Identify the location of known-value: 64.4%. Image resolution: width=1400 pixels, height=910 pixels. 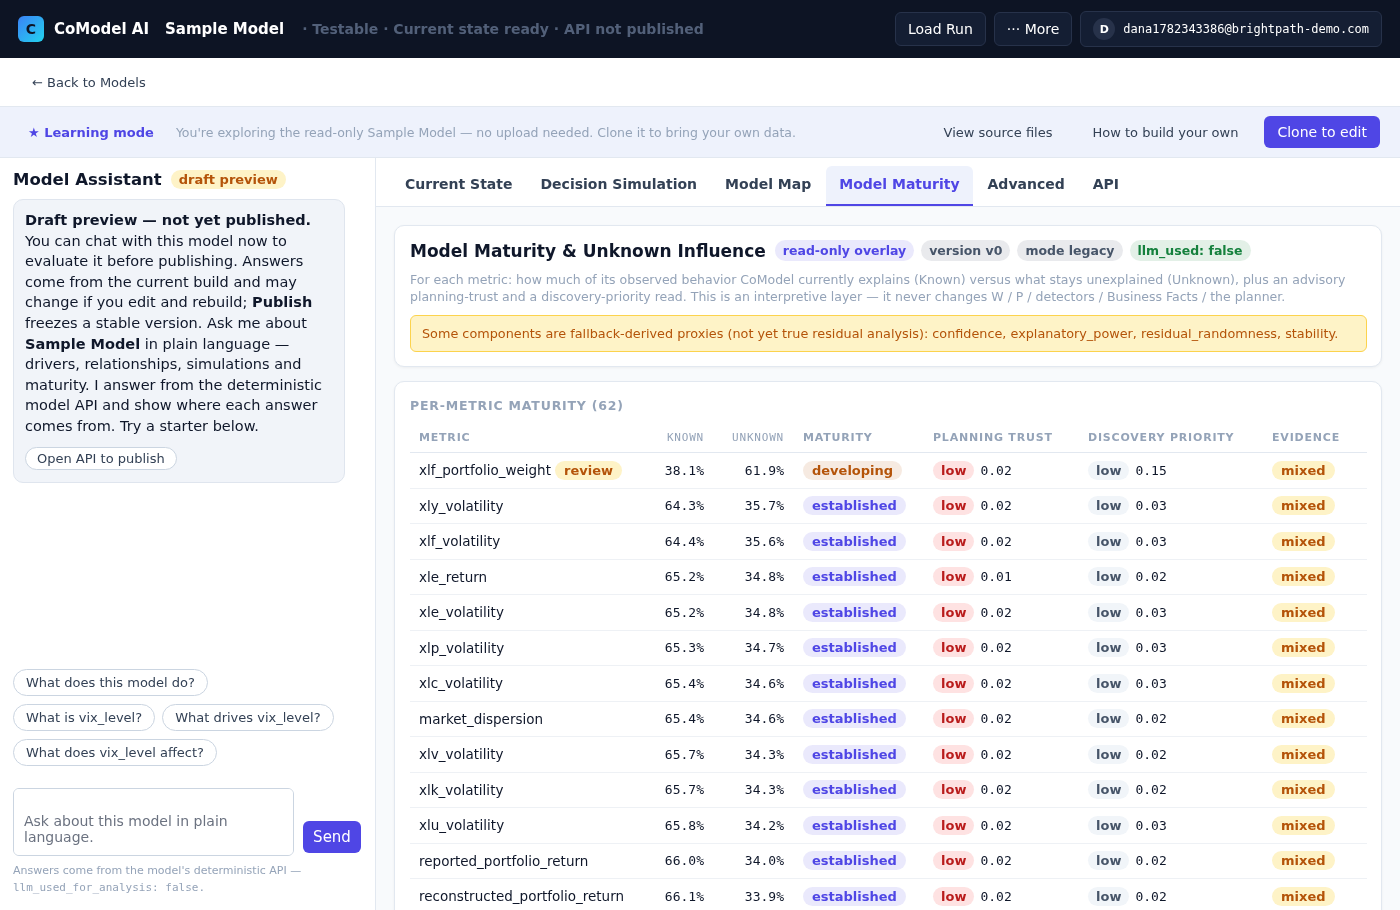
(684, 541).